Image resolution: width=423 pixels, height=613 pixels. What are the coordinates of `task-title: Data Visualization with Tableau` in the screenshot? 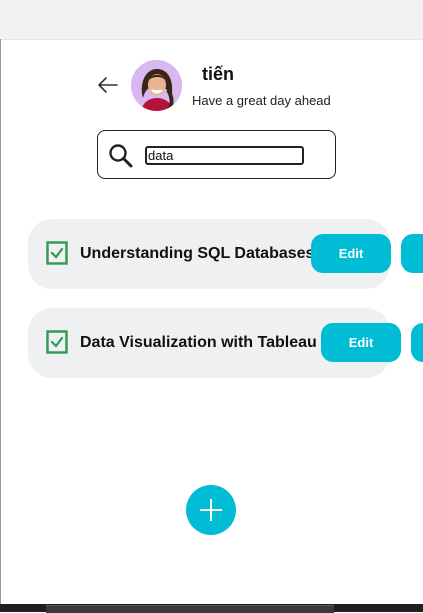 It's located at (198, 342).